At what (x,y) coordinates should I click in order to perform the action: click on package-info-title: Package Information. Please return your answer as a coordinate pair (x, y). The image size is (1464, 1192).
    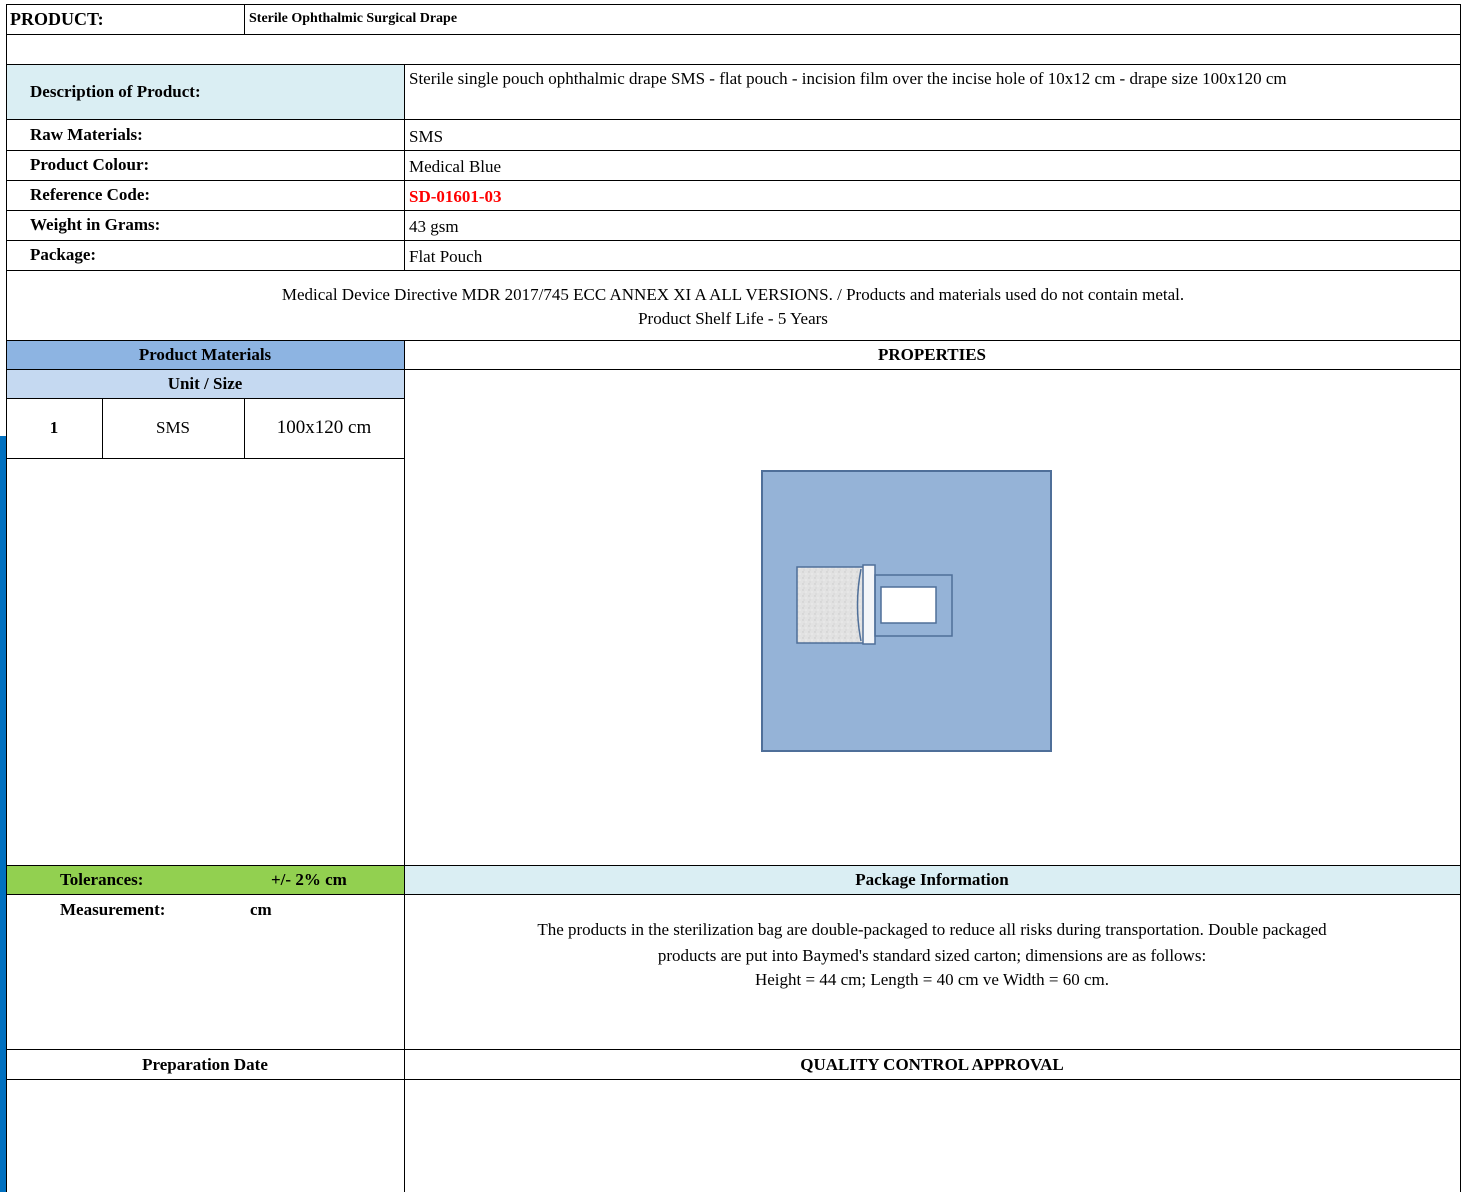
    Looking at the image, I should click on (932, 879).